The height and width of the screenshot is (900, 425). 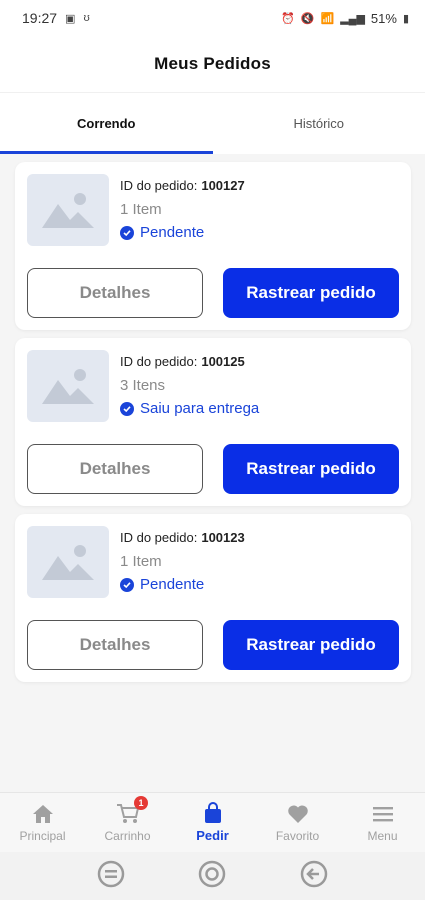 I want to click on recent-apps-icon, so click(x=111, y=876).